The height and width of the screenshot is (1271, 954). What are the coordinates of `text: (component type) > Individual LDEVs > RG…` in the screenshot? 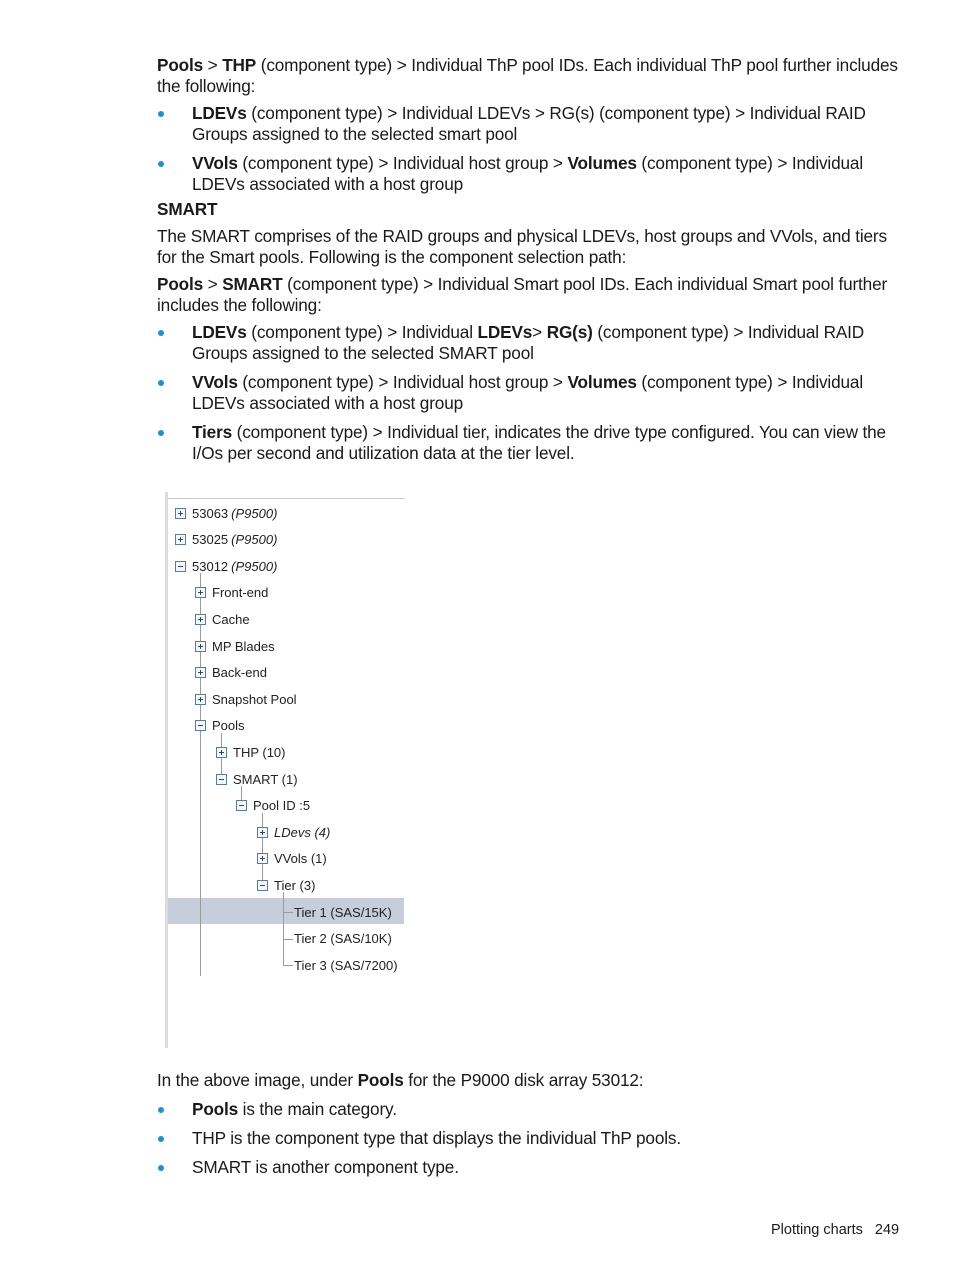 It's located at (529, 123).